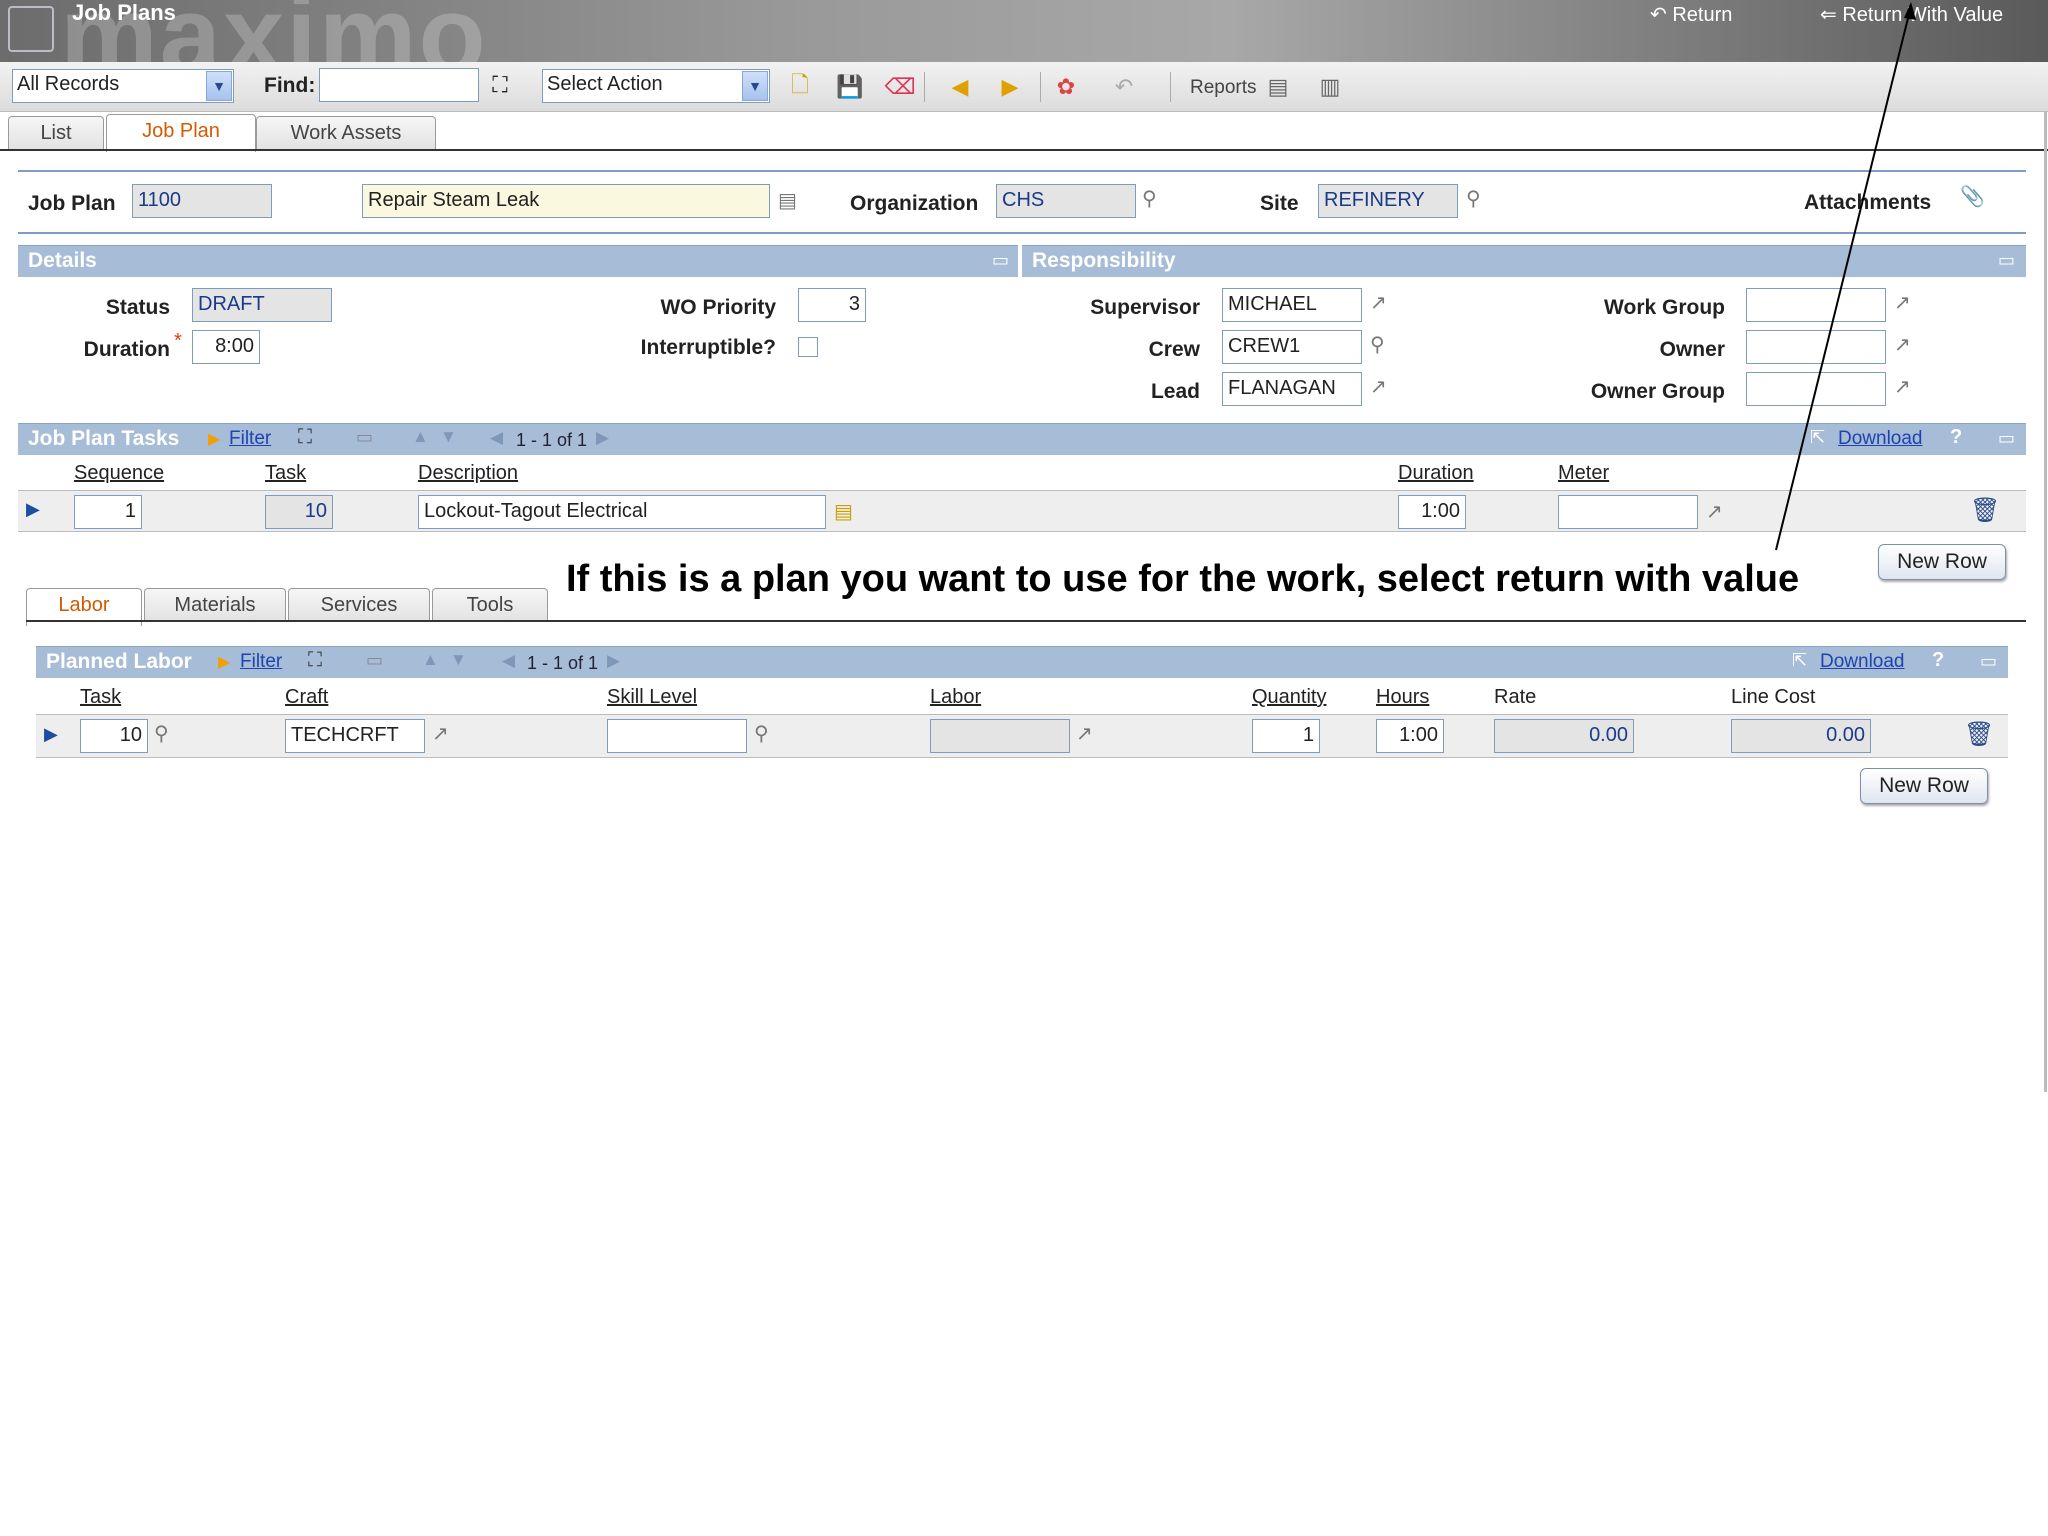 This screenshot has width=2048, height=1536. Describe the element at coordinates (1289, 697) in the screenshot. I see `col-quantity: Quantity` at that location.